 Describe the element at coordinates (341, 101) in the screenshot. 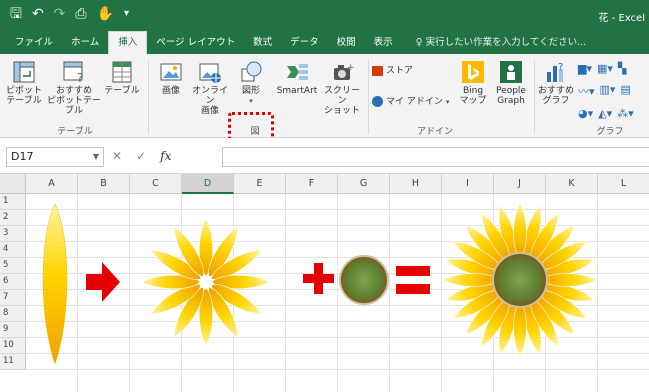

I see `screenshot-label: スクリーン ショット` at that location.